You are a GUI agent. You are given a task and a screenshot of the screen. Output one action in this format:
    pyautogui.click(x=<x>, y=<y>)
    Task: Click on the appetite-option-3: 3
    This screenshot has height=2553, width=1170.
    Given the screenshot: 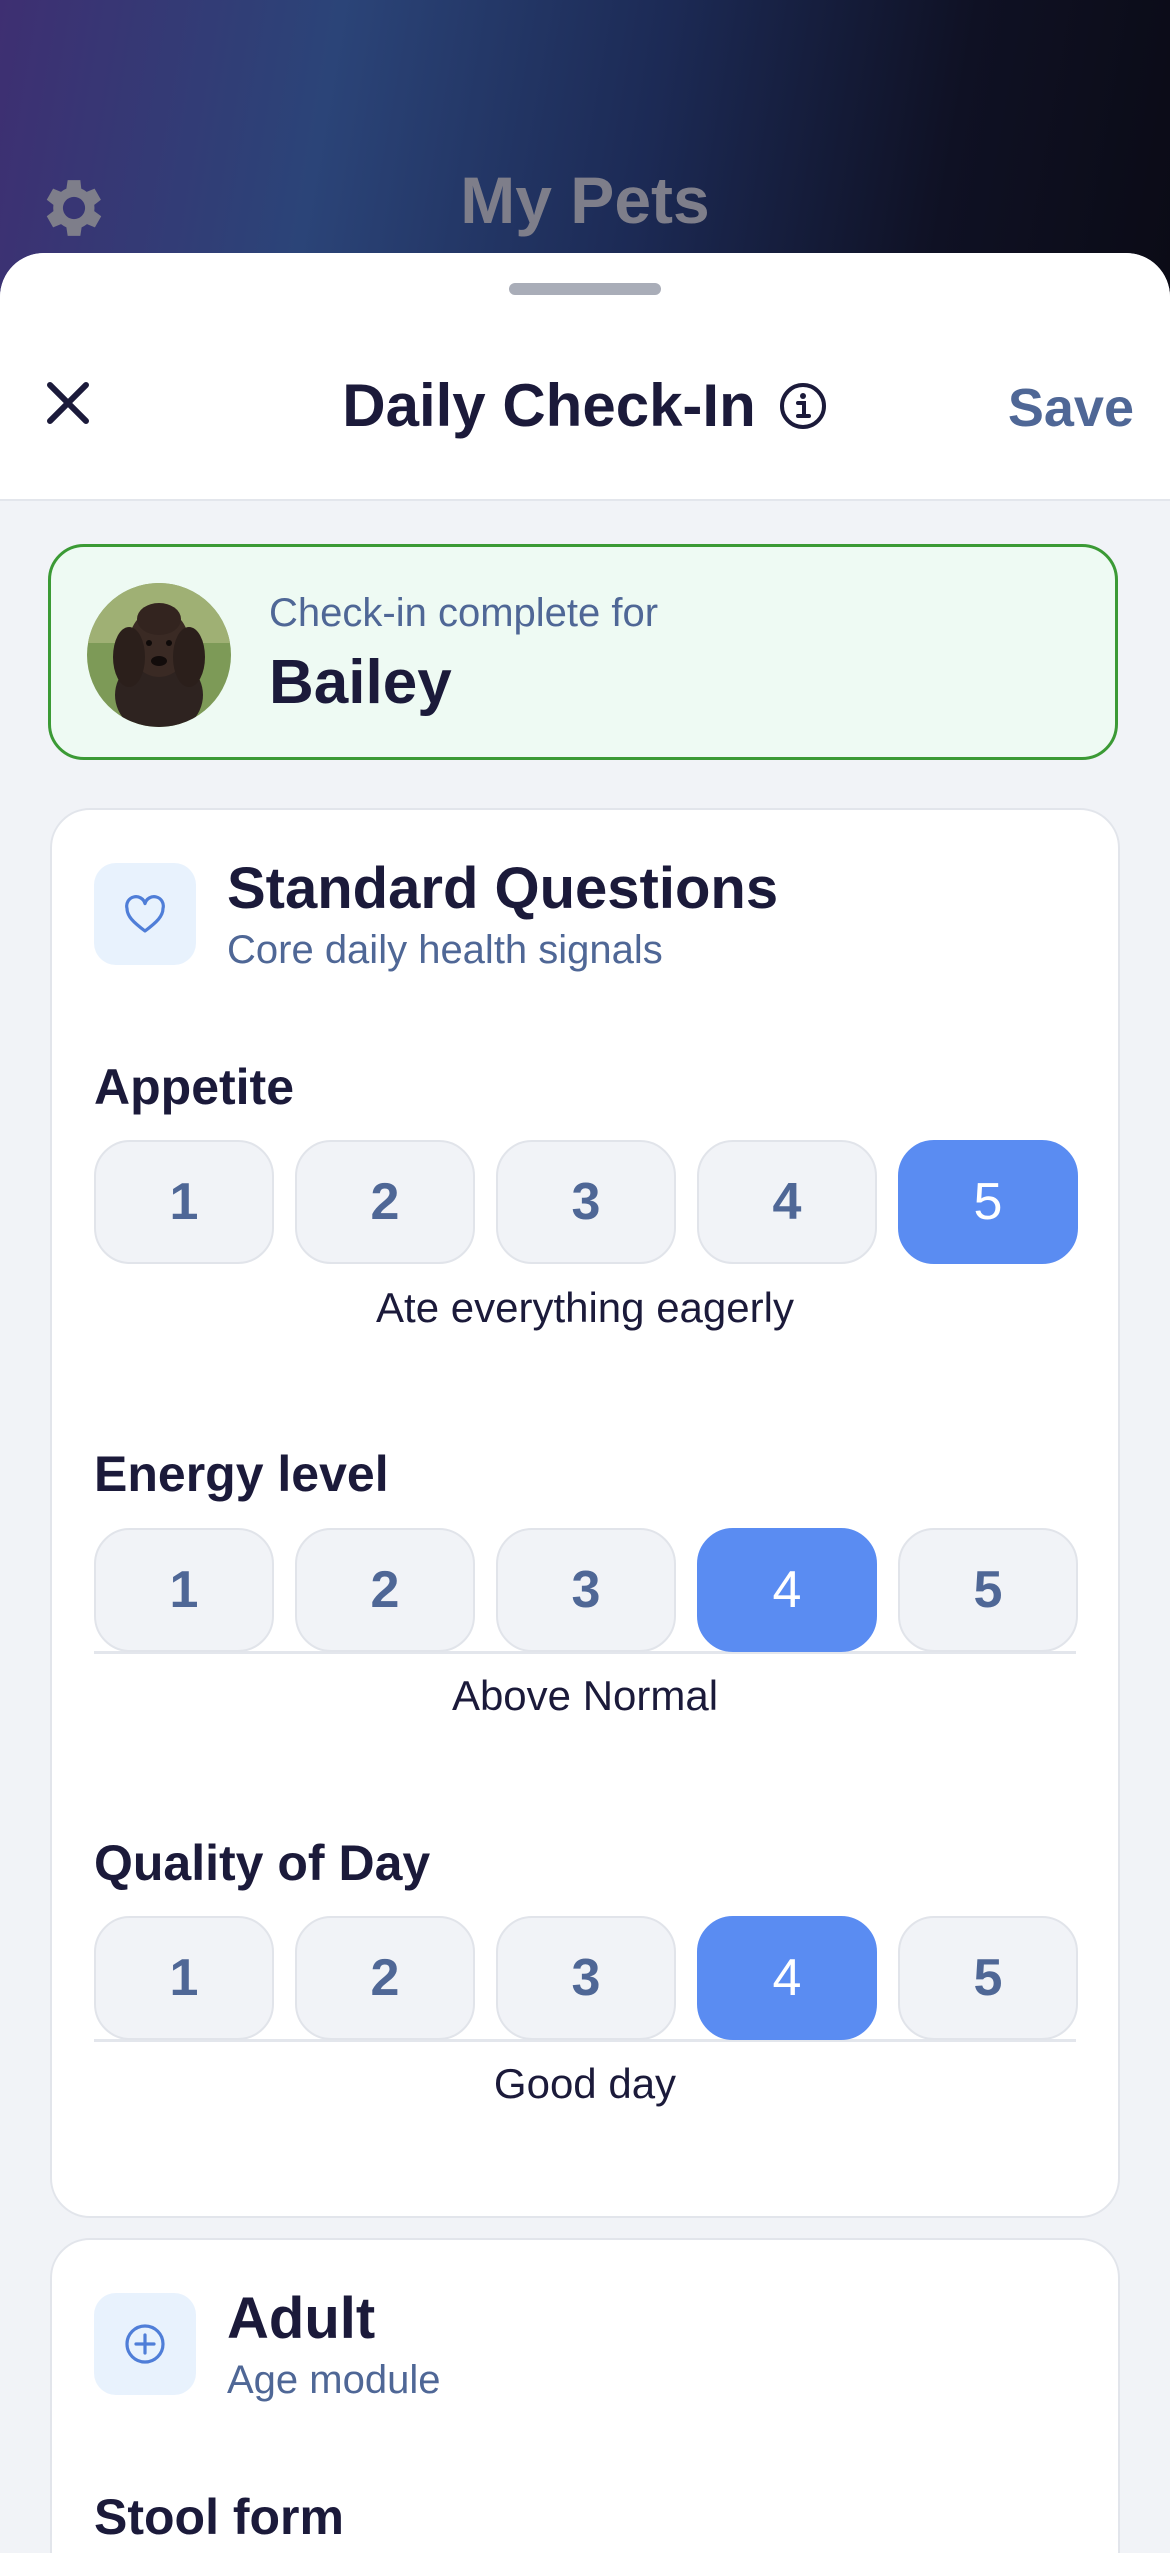 What is the action you would take?
    pyautogui.click(x=586, y=1202)
    